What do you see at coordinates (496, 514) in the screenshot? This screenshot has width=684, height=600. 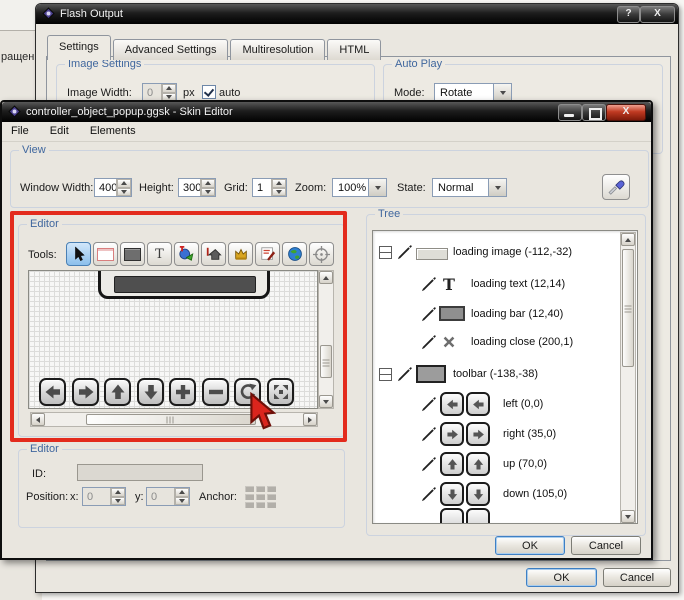 I see `tree-item` at bounding box center [496, 514].